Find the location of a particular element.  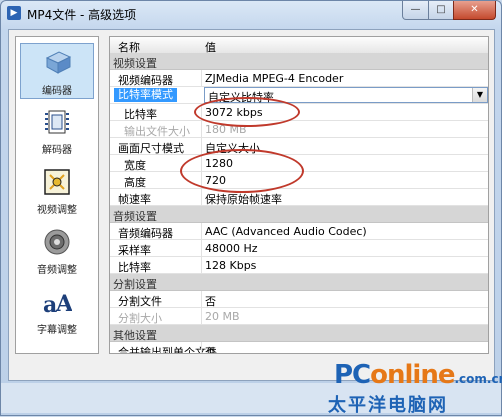

chevron-down-icon: ▼ is located at coordinates (479, 95).